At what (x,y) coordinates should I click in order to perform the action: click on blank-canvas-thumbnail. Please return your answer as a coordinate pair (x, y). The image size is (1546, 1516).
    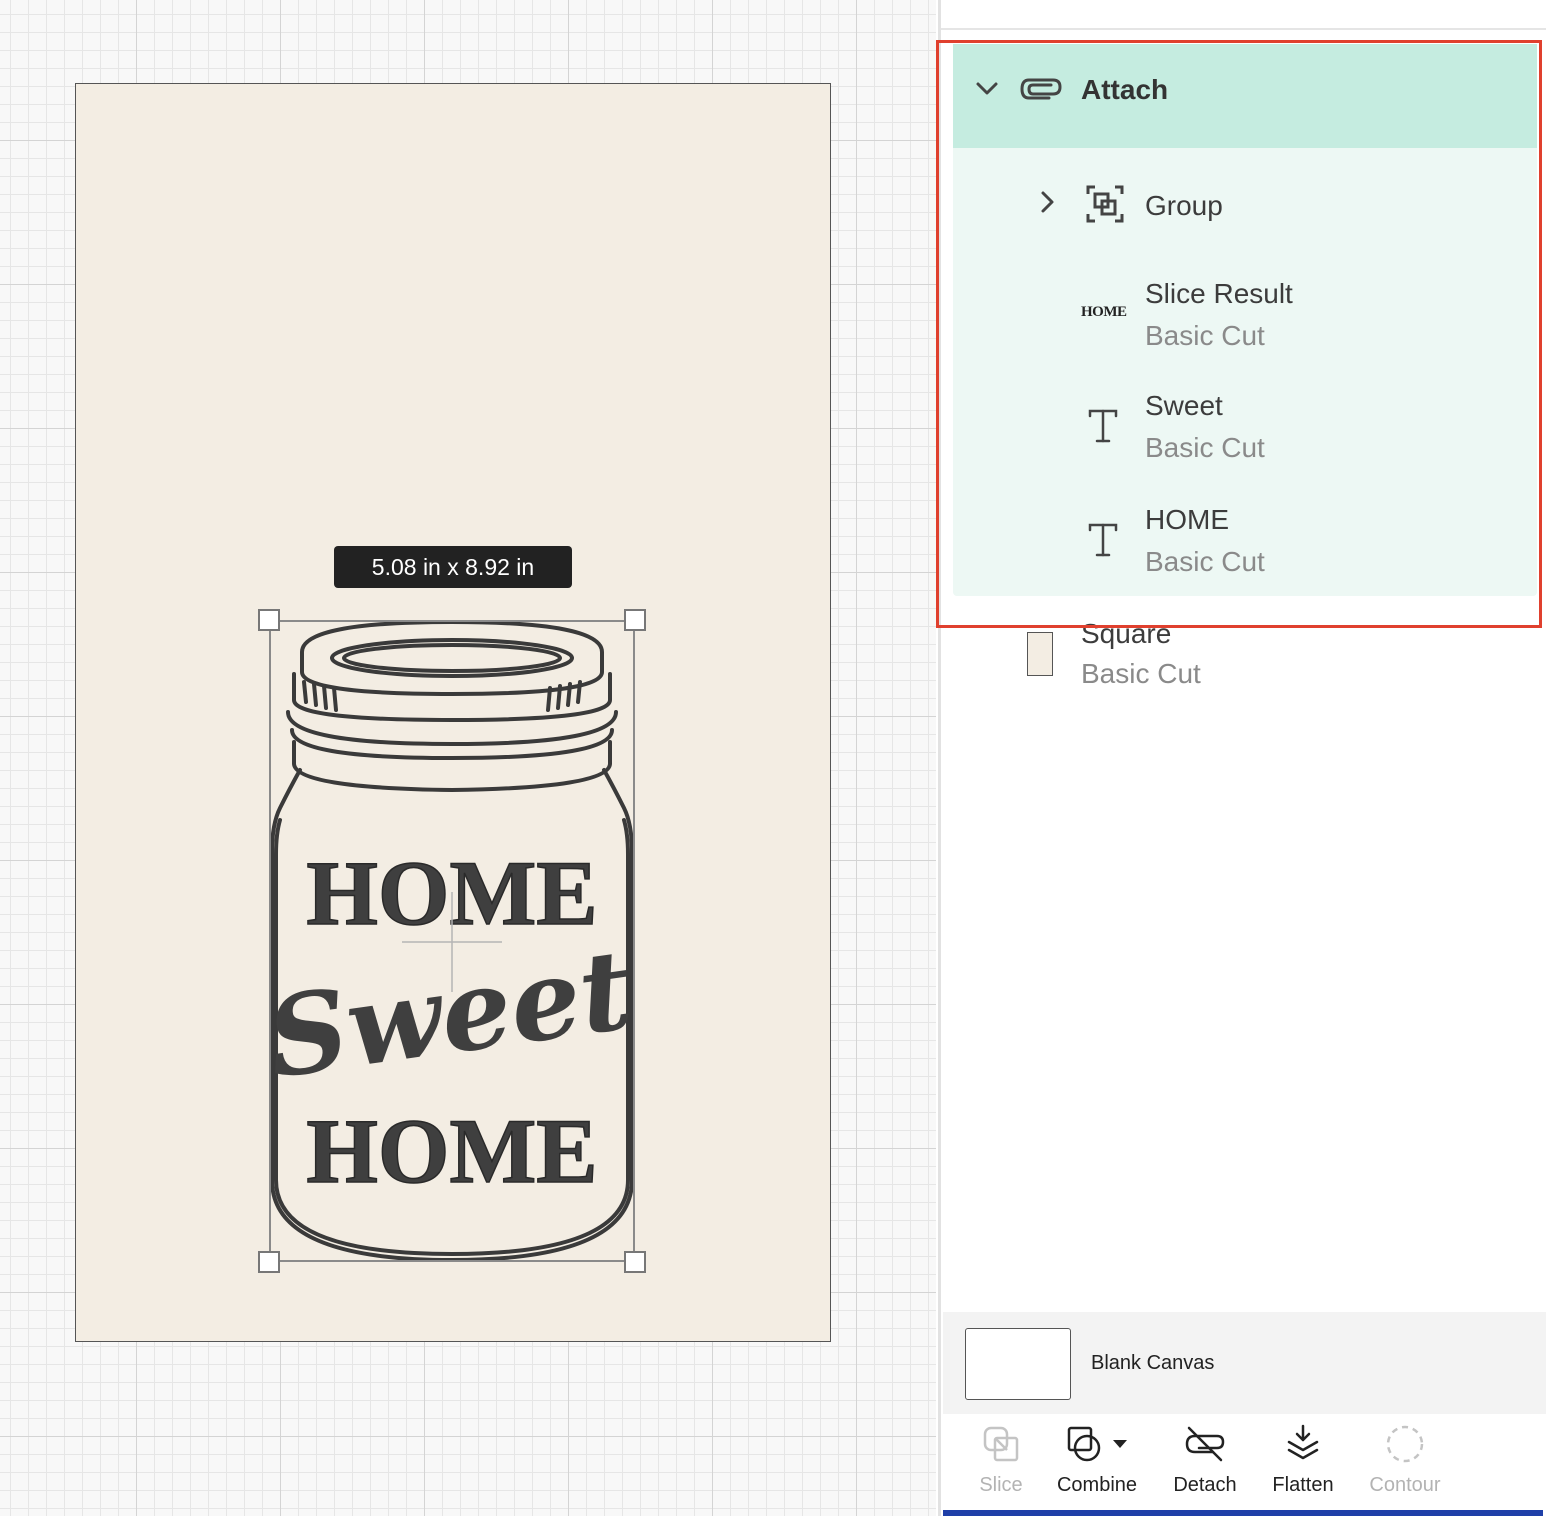
    Looking at the image, I should click on (1018, 1364).